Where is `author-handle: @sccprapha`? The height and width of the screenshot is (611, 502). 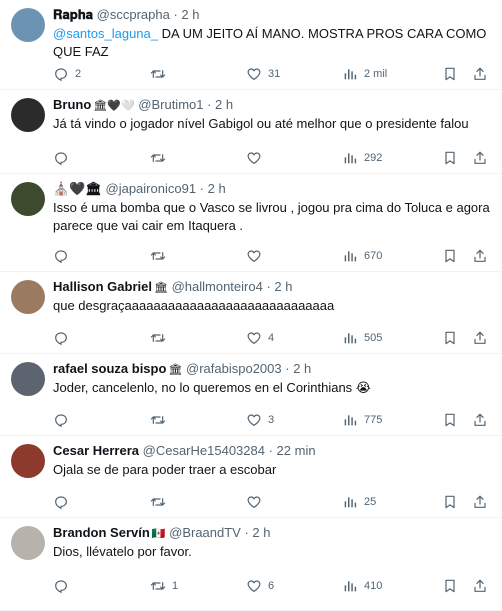 author-handle: @sccprapha is located at coordinates (133, 14).